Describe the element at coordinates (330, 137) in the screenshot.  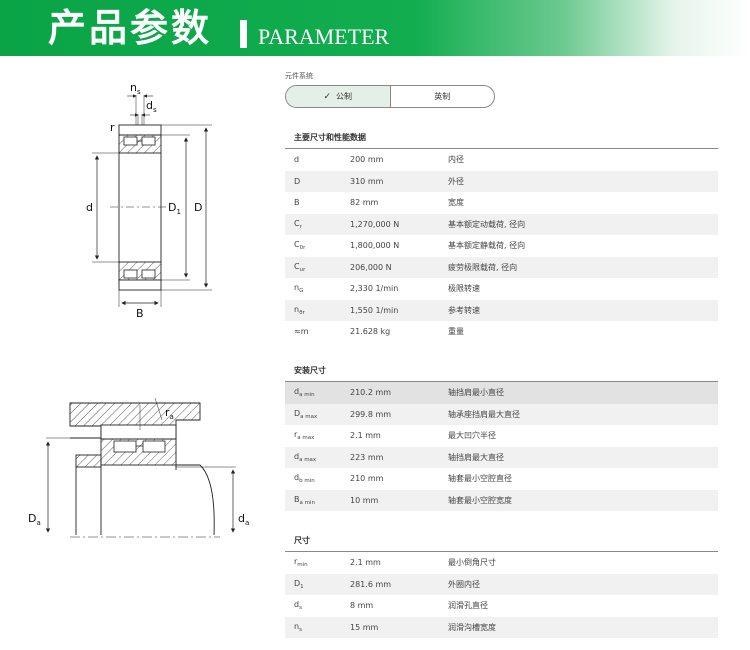
I see `section-title-main: 主要尺寸和性能数据` at that location.